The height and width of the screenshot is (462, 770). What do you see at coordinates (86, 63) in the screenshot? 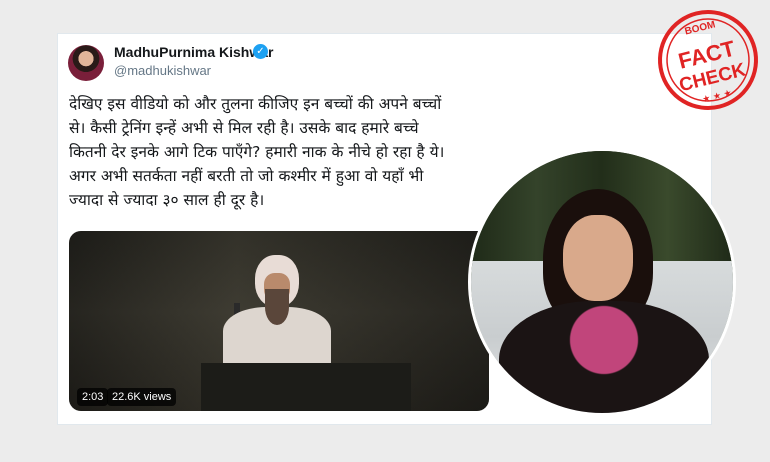
I see `profile-avatar` at bounding box center [86, 63].